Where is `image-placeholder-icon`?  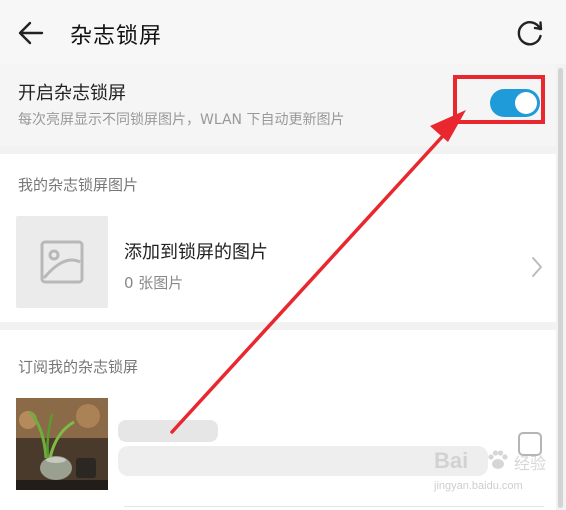 image-placeholder-icon is located at coordinates (62, 262).